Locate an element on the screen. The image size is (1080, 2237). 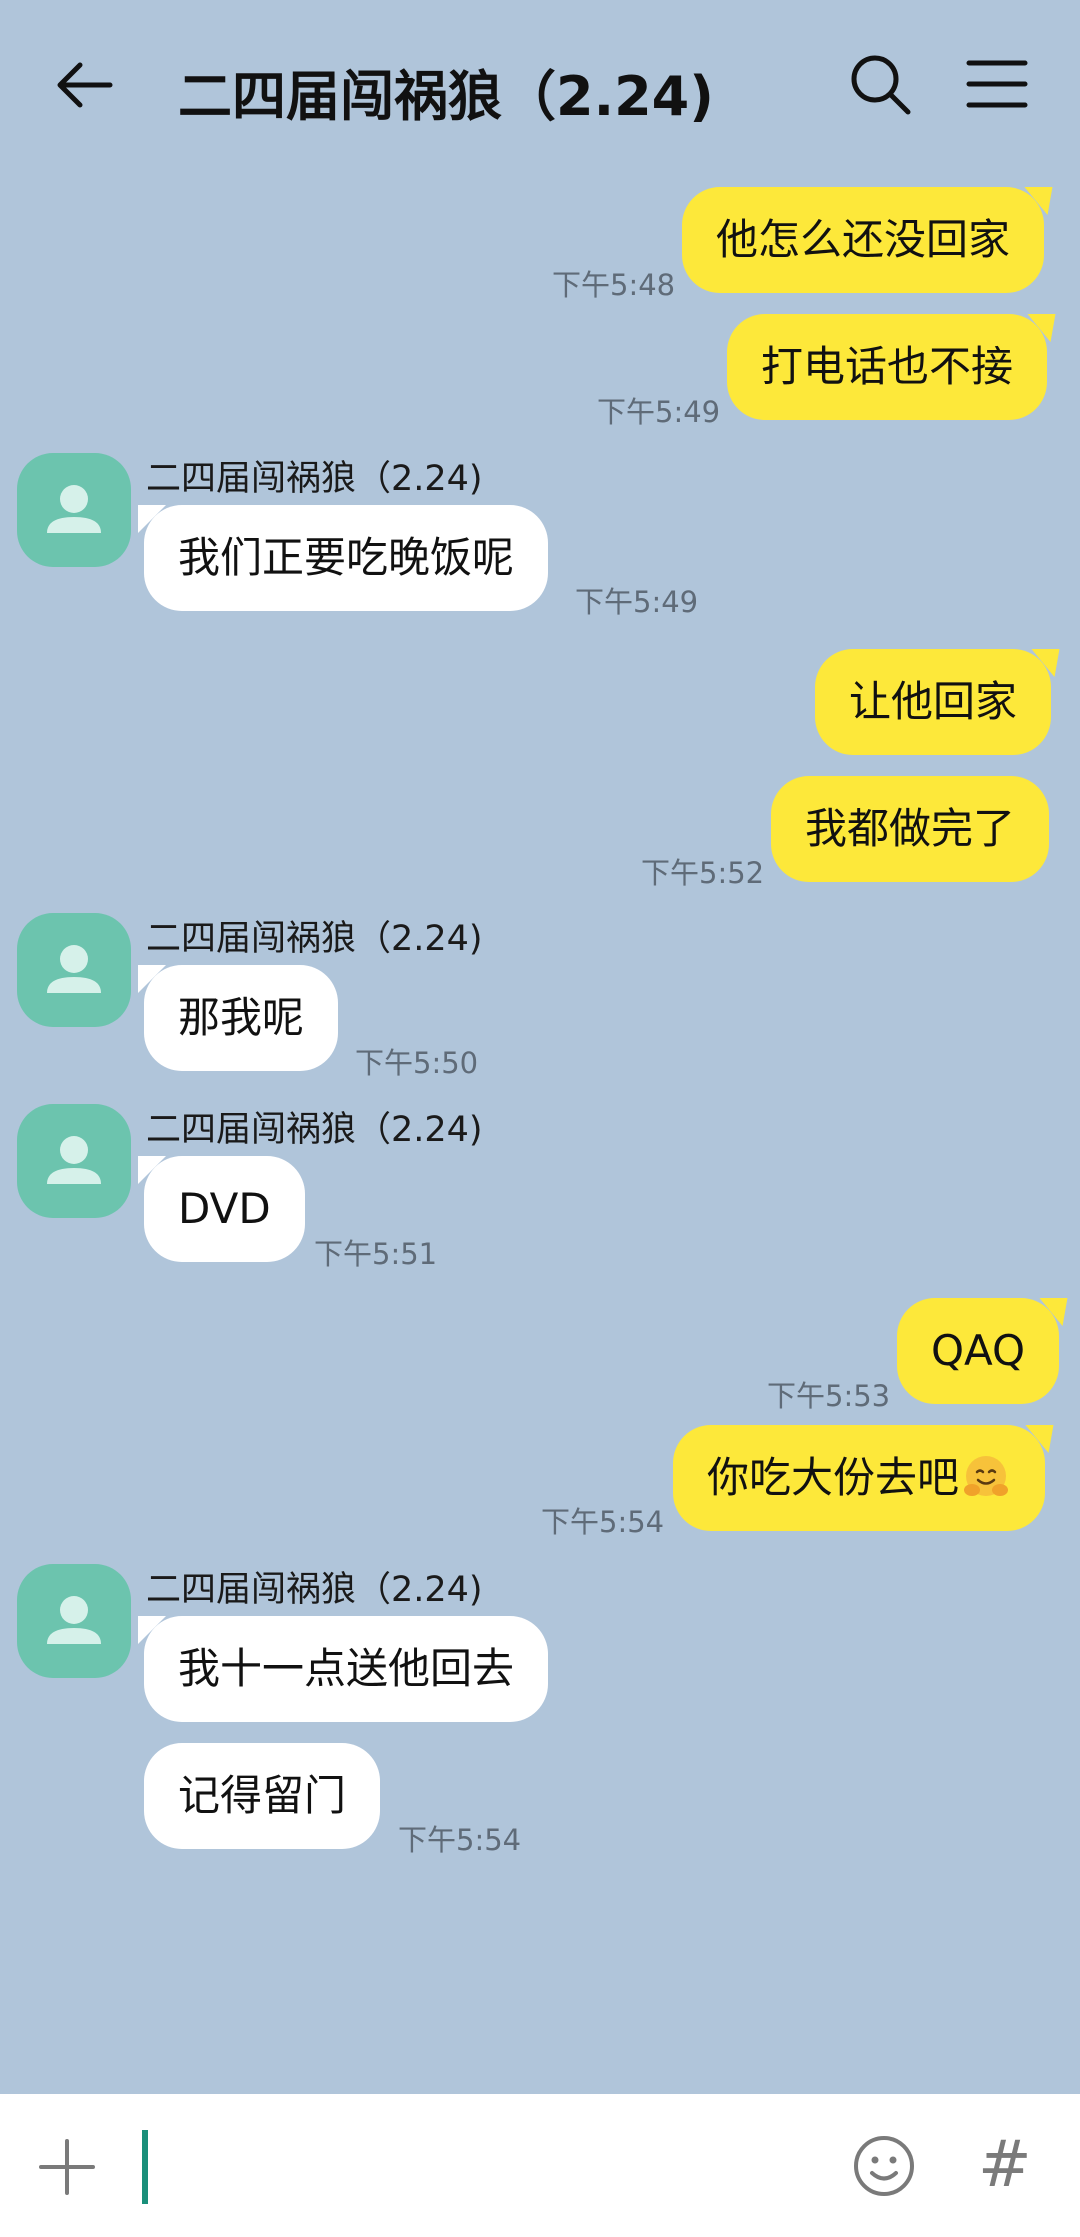
emoji-icon is located at coordinates (884, 2166).